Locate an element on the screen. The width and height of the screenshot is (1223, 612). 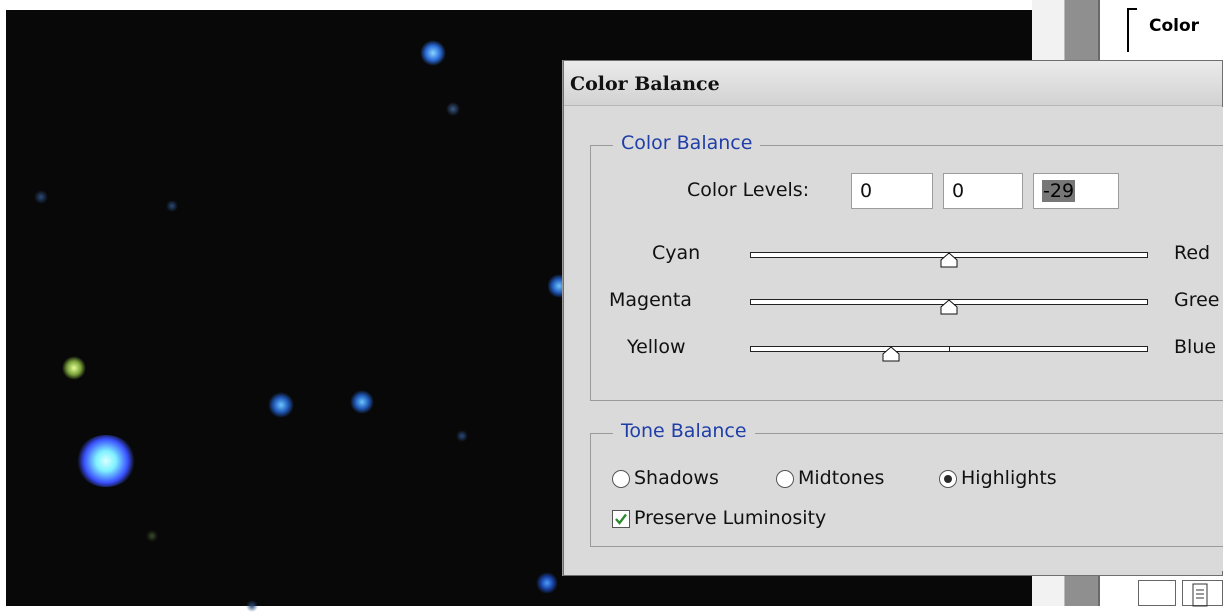
panel-new-button is located at coordinates (1157, 593).